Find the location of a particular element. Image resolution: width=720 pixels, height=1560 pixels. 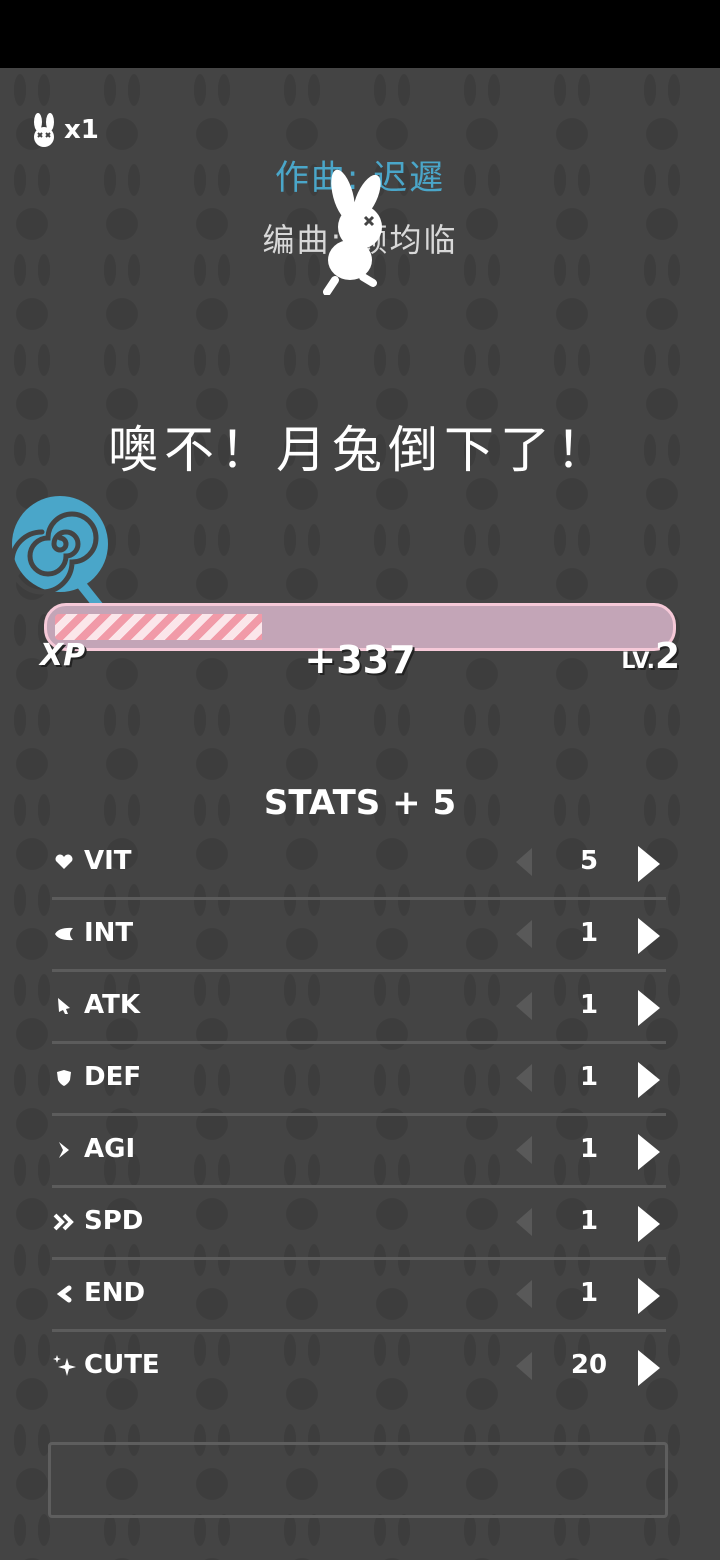

lollipop-icon is located at coordinates (58, 554).